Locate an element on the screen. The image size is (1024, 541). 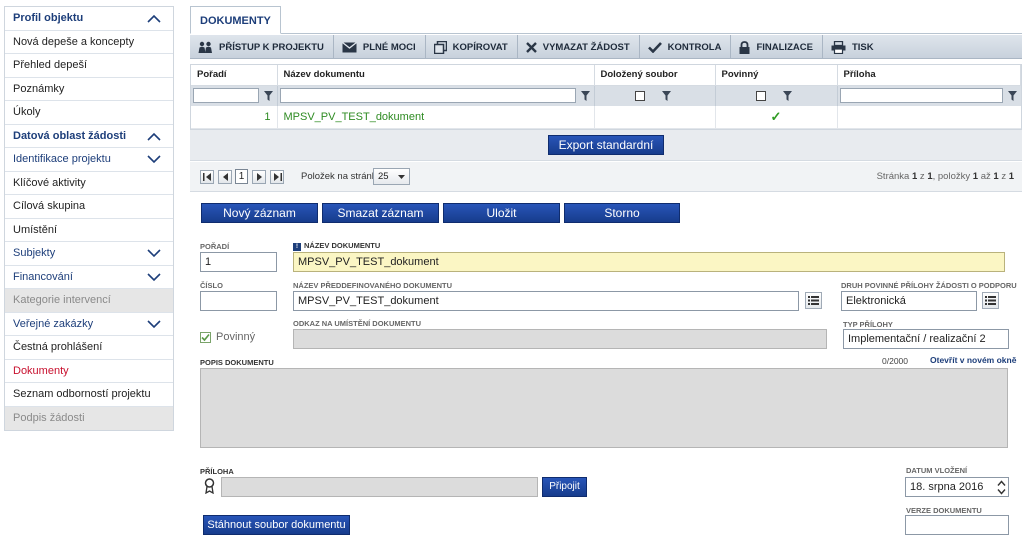
export-standard-button: Export standardní is located at coordinates (606, 145).